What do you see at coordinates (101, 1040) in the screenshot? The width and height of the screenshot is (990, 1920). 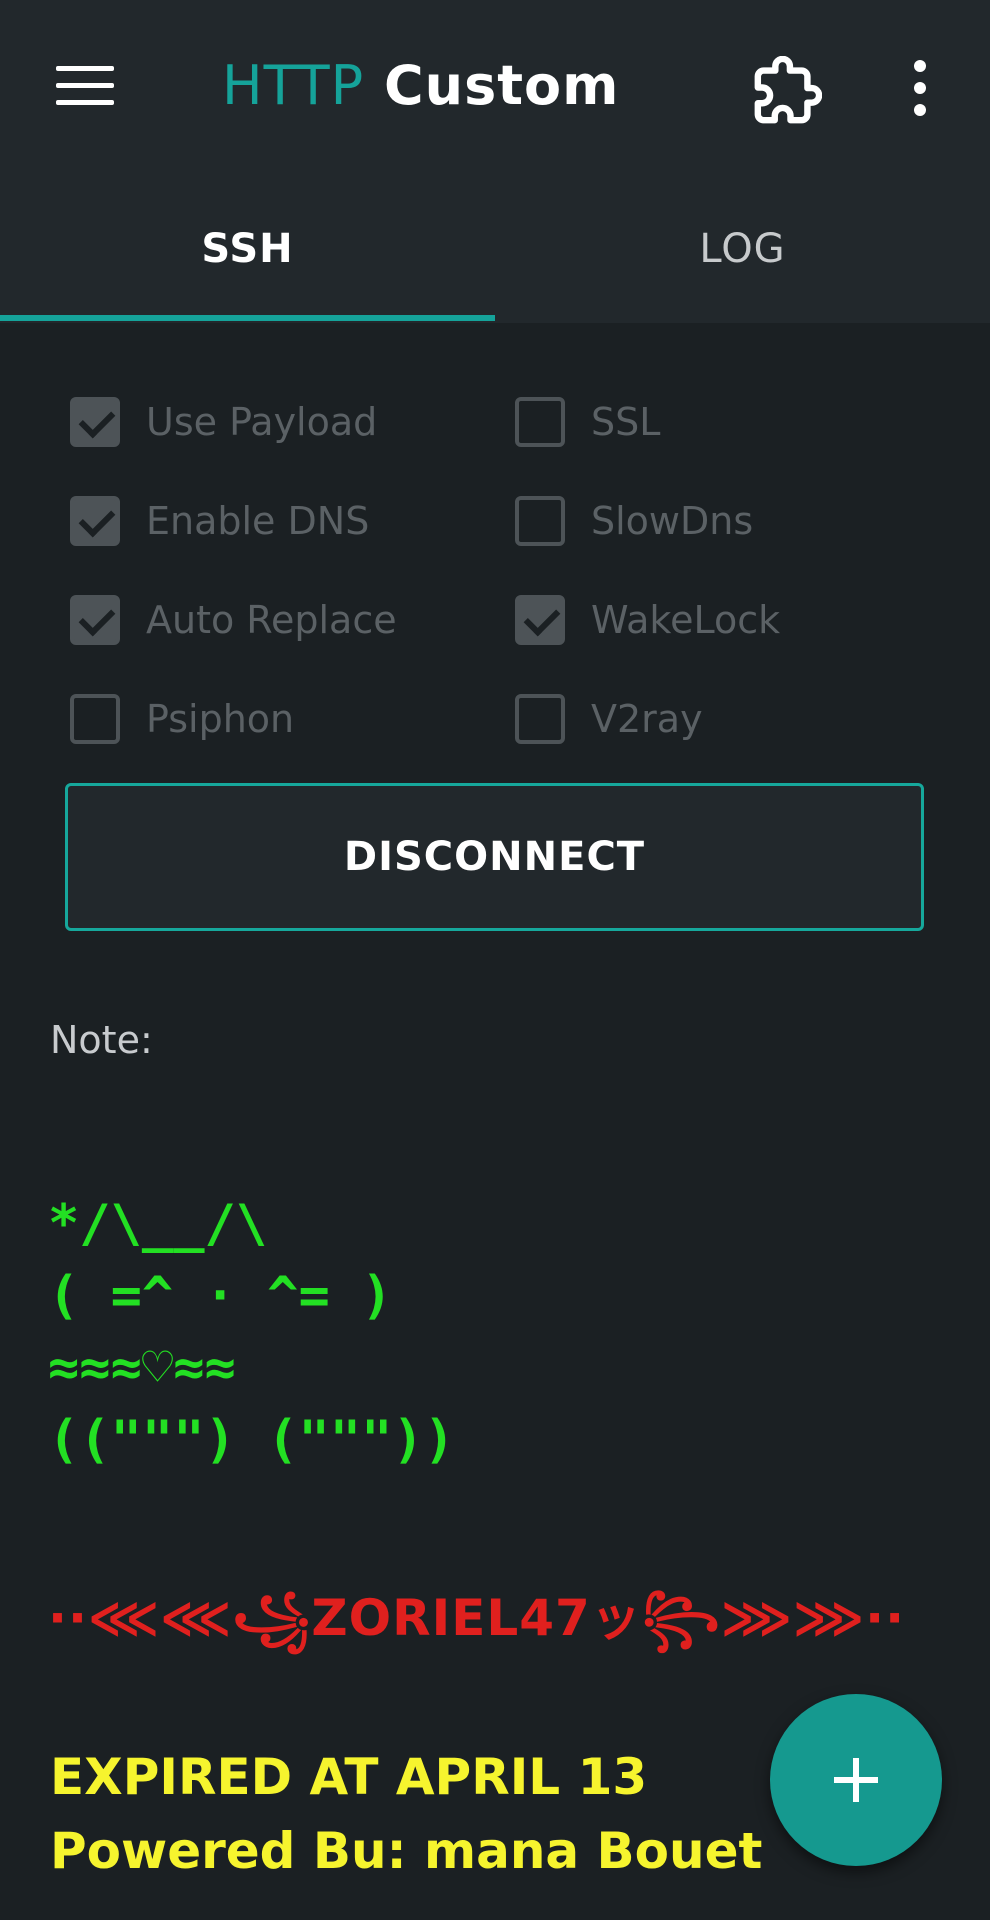 I see `note-label: Note:` at bounding box center [101, 1040].